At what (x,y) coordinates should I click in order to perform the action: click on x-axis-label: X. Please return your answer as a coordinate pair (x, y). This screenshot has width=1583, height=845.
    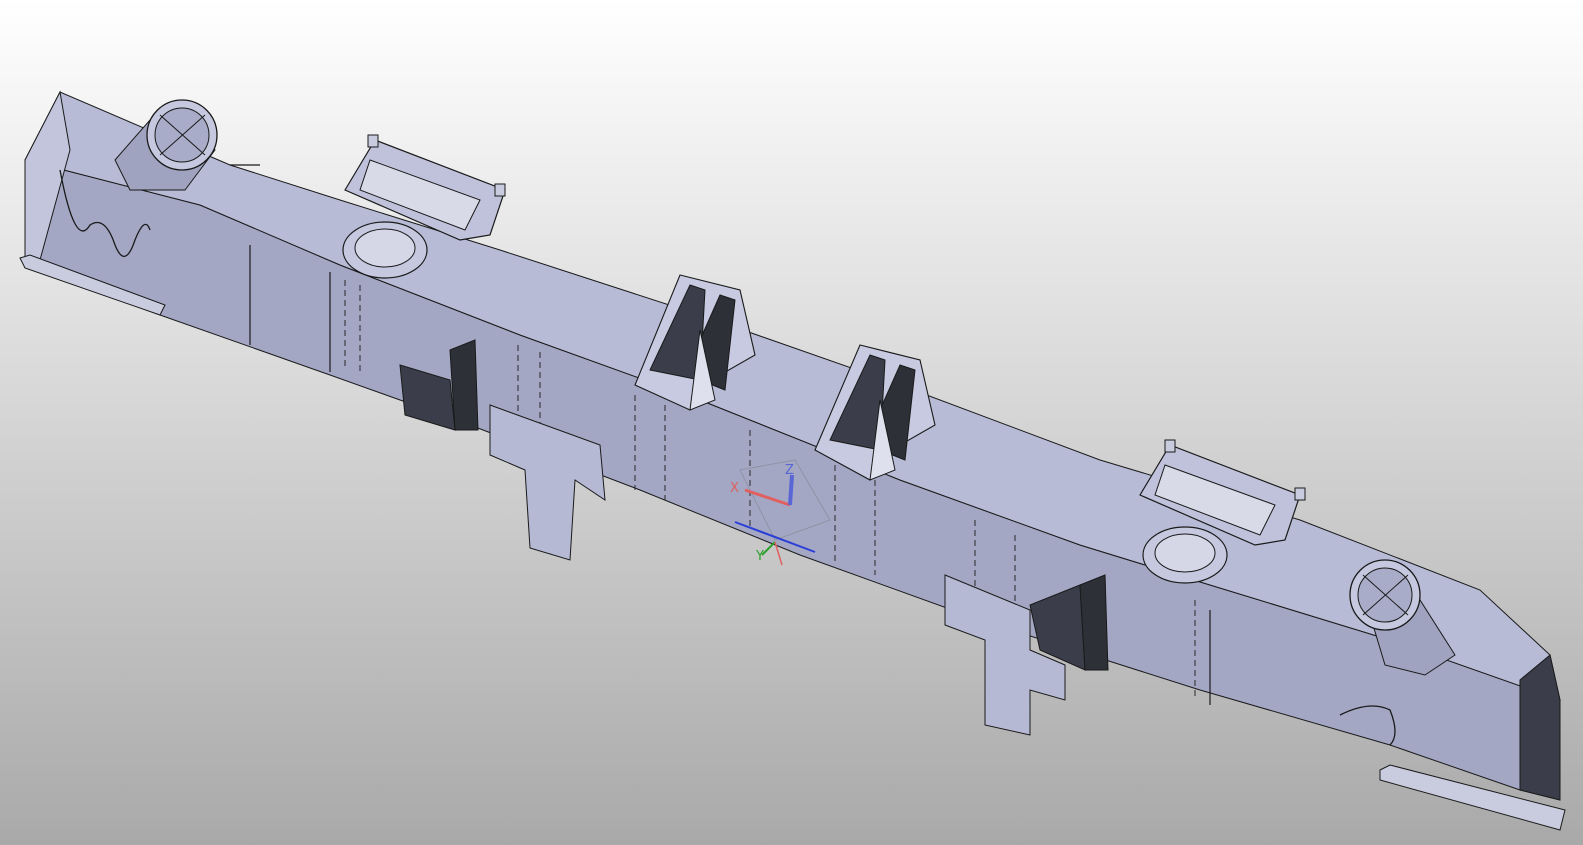
    Looking at the image, I should click on (734, 488).